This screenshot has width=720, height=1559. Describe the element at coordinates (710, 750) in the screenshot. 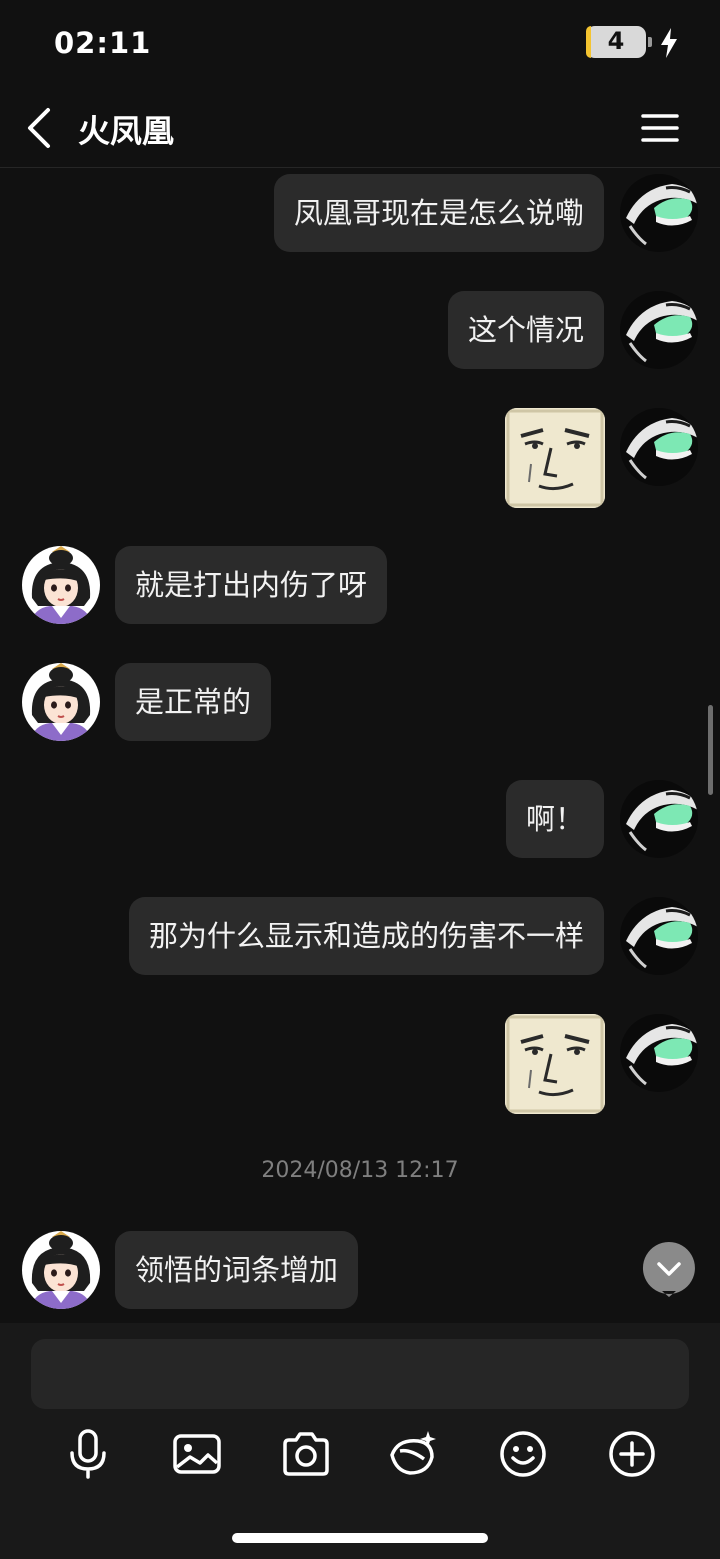

I see `scrollbar-thumb` at that location.